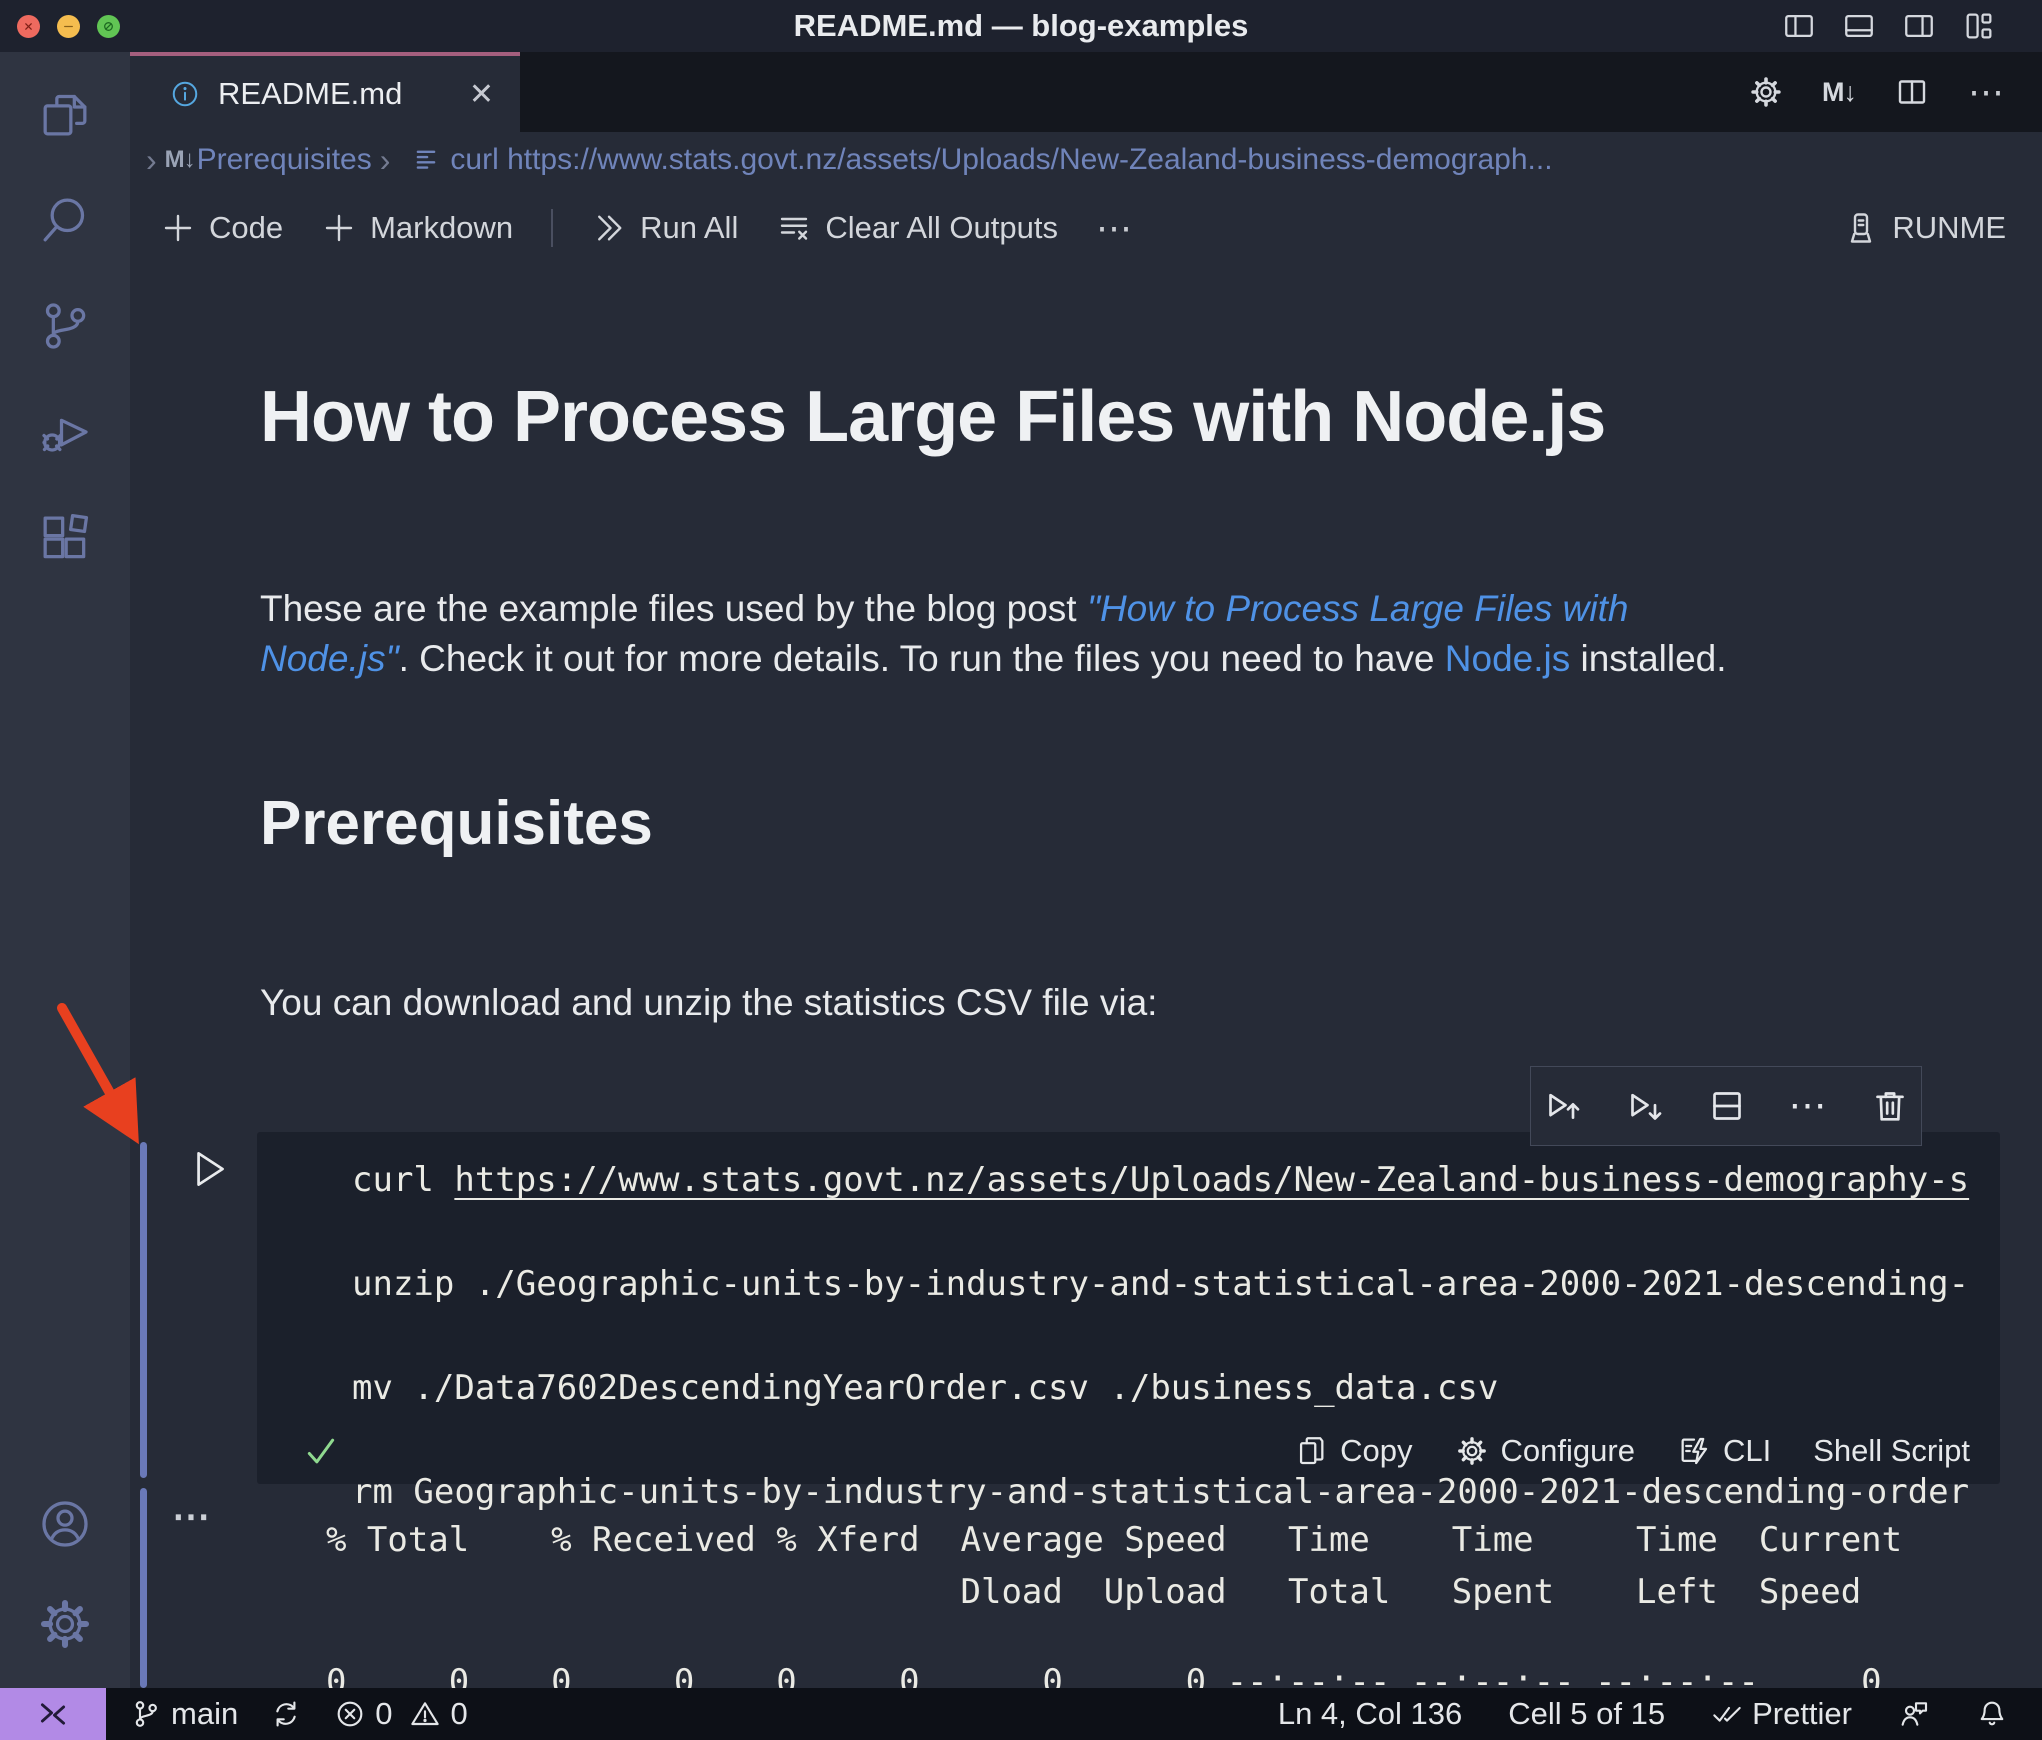  I want to click on feedback-person-icon, so click(1914, 1714).